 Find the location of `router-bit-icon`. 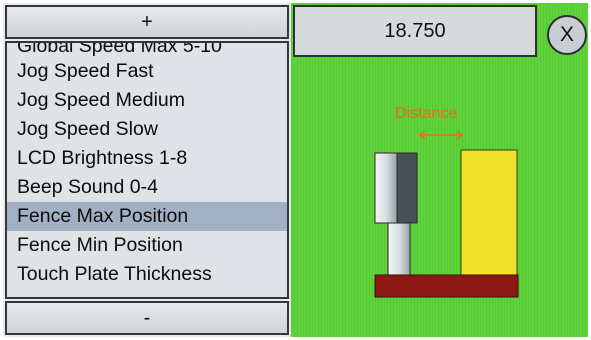

router-bit-icon is located at coordinates (396, 214).